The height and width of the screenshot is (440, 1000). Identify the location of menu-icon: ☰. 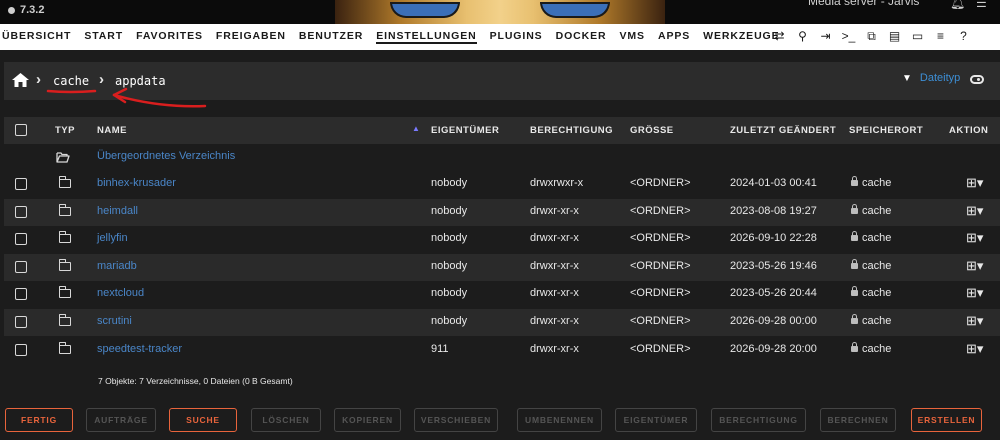
(981, 5).